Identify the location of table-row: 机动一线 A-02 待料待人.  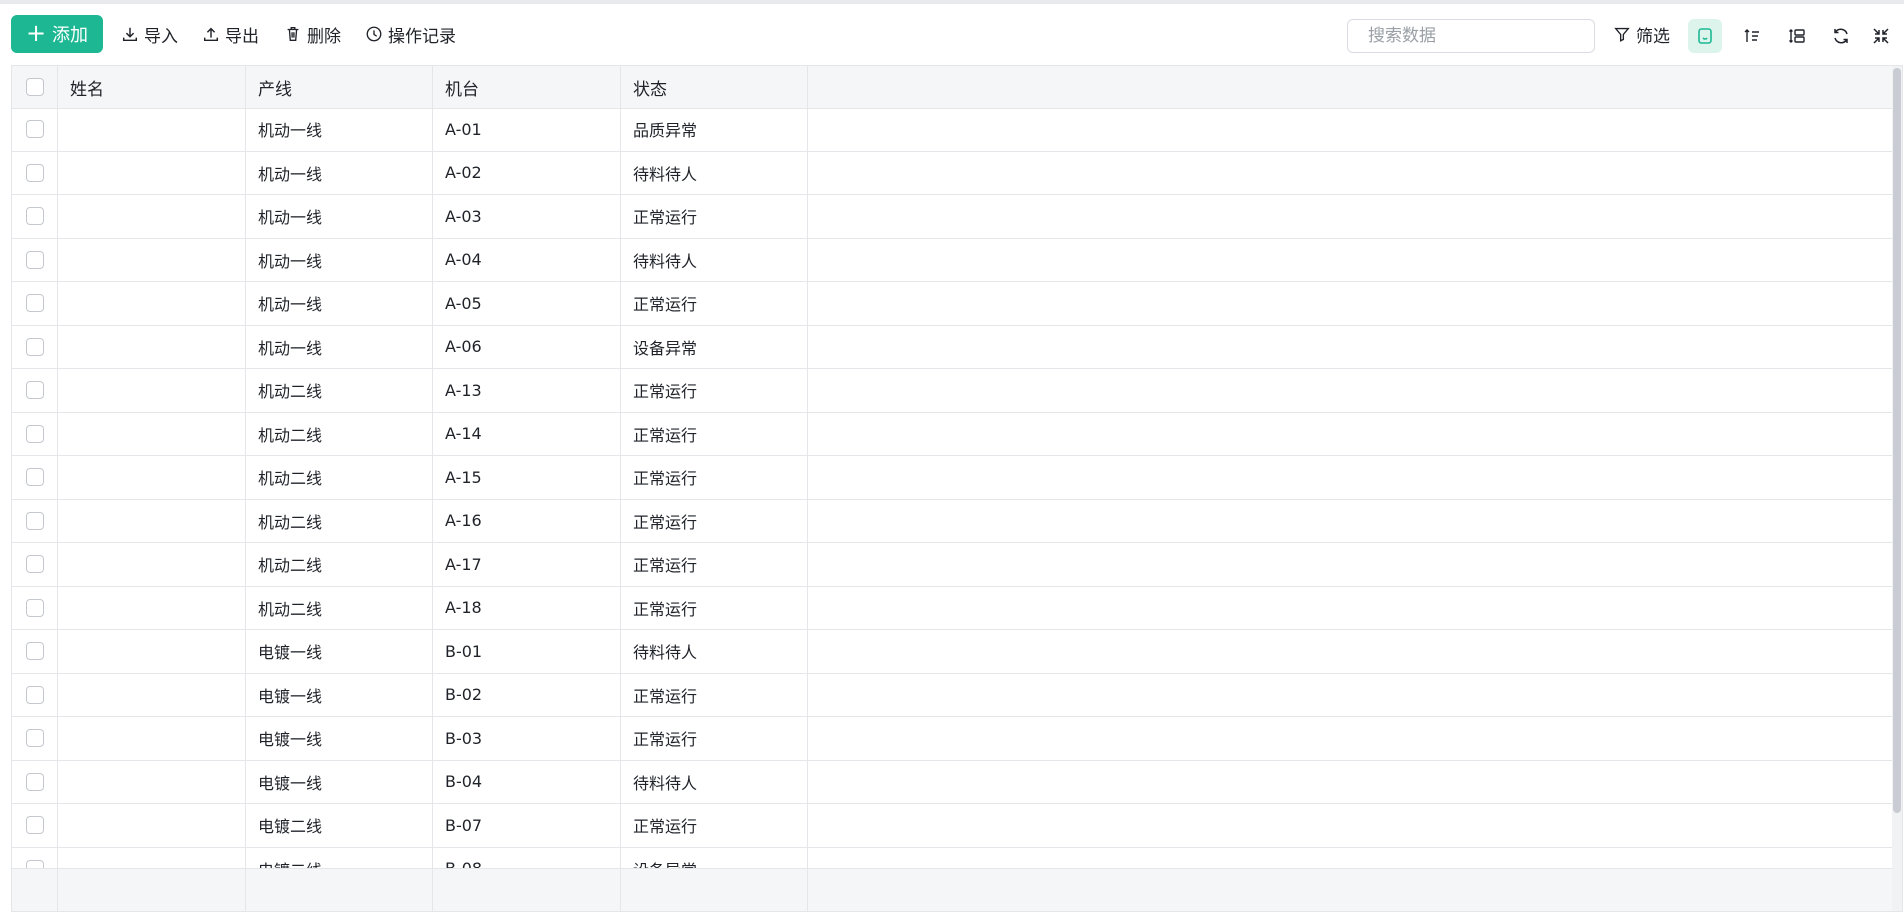
(957, 173).